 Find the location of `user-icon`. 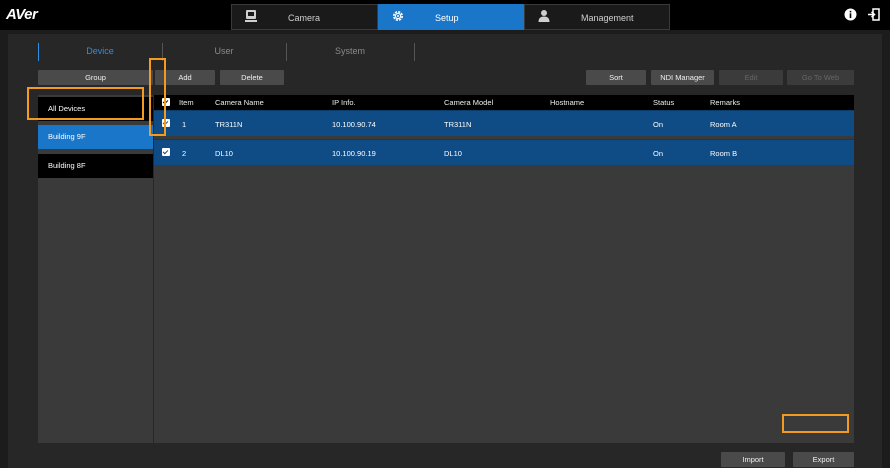

user-icon is located at coordinates (544, 16).